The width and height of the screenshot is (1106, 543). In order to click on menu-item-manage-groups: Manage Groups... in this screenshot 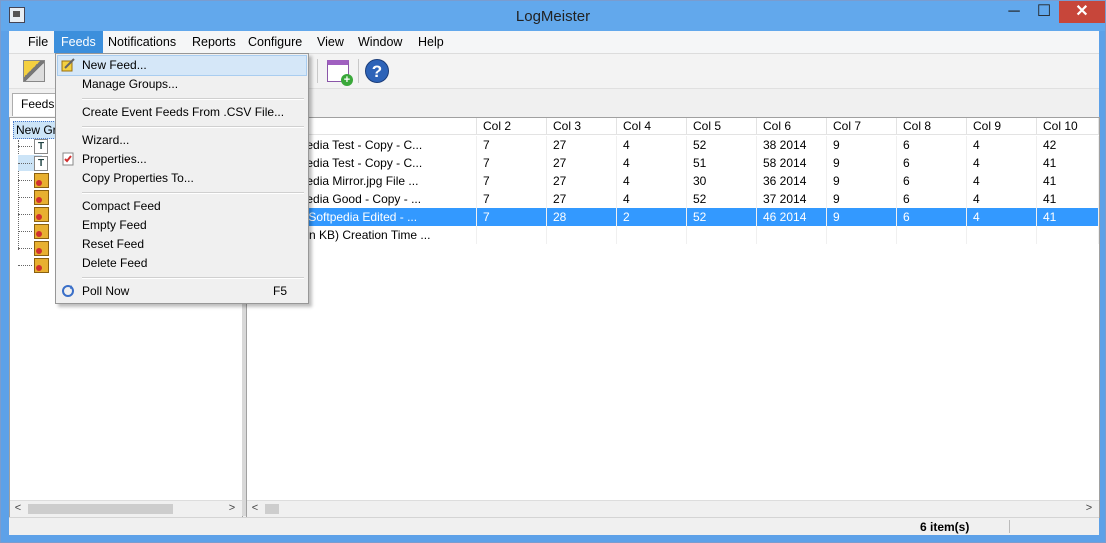, I will do `click(182, 84)`.